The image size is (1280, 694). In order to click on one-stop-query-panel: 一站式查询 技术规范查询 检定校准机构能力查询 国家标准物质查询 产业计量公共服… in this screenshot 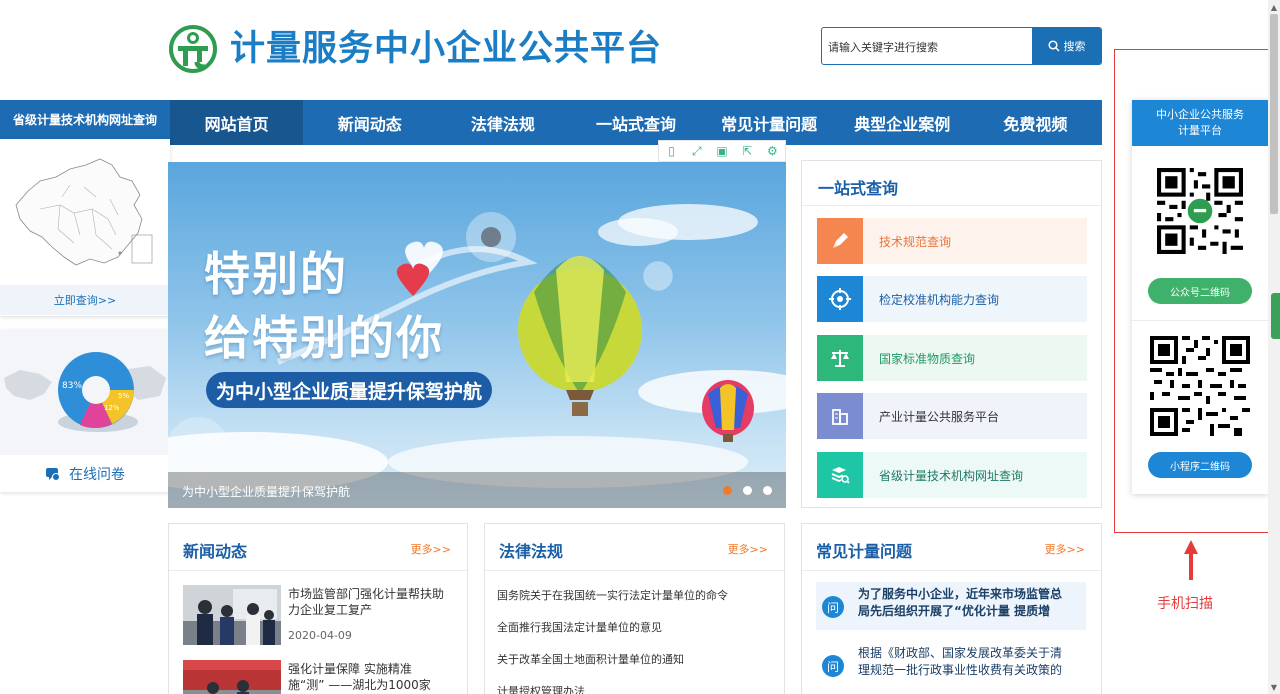, I will do `click(951, 334)`.